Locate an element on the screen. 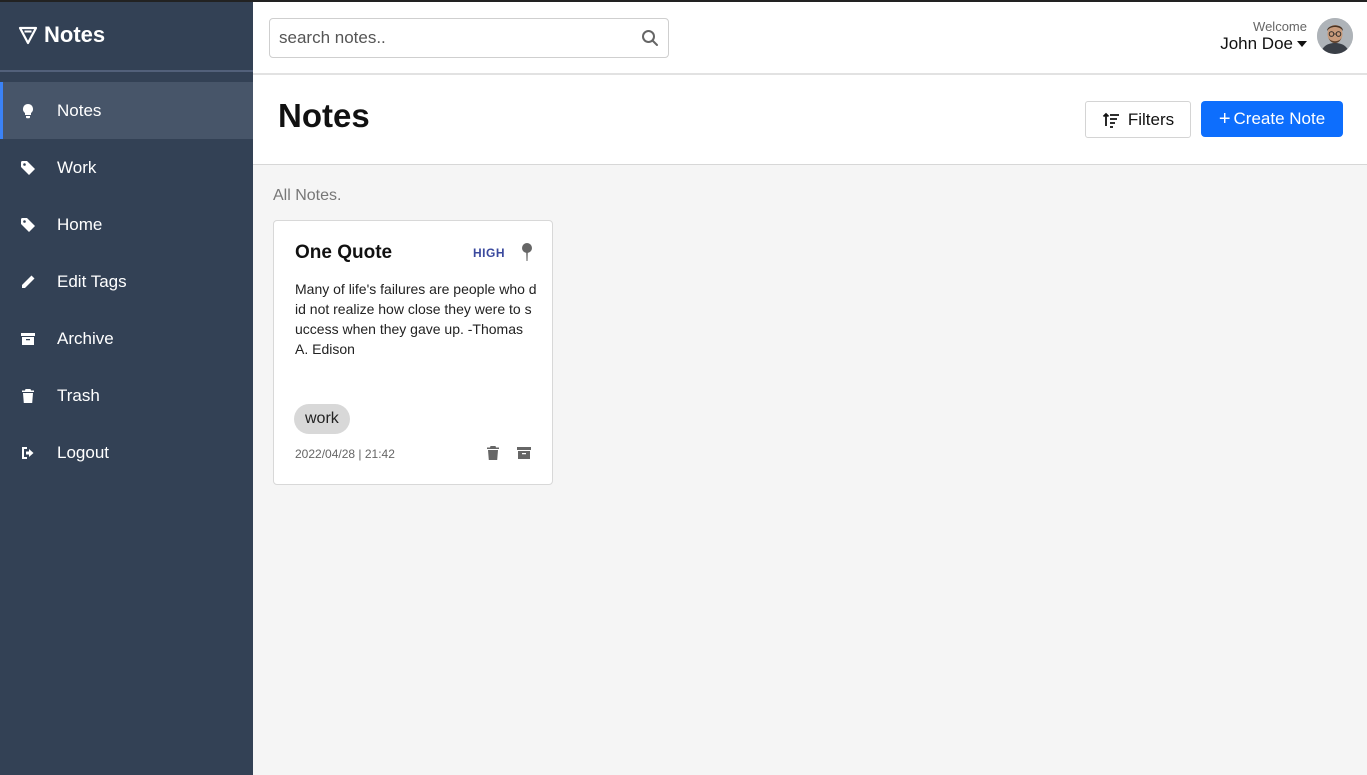 Image resolution: width=1367 pixels, height=775 pixels. search-icon is located at coordinates (650, 38).